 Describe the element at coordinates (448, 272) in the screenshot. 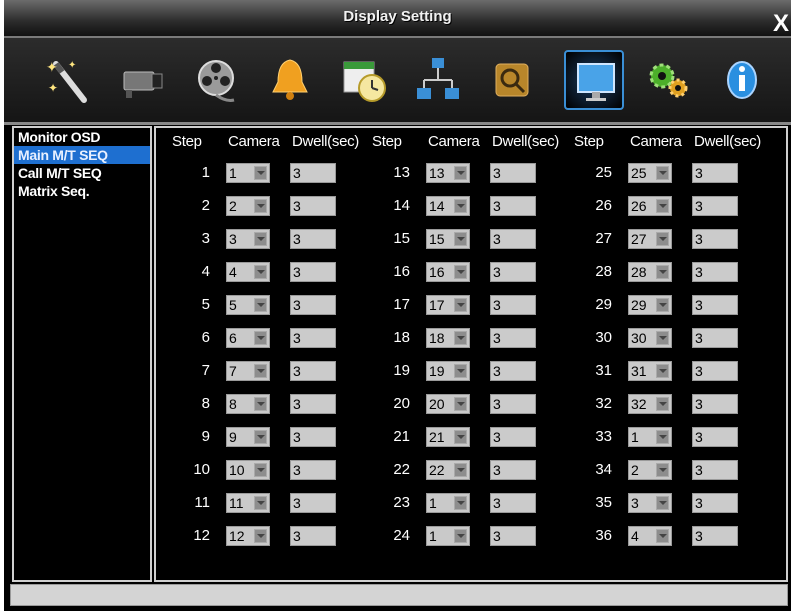

I see `camera-select: 16` at that location.